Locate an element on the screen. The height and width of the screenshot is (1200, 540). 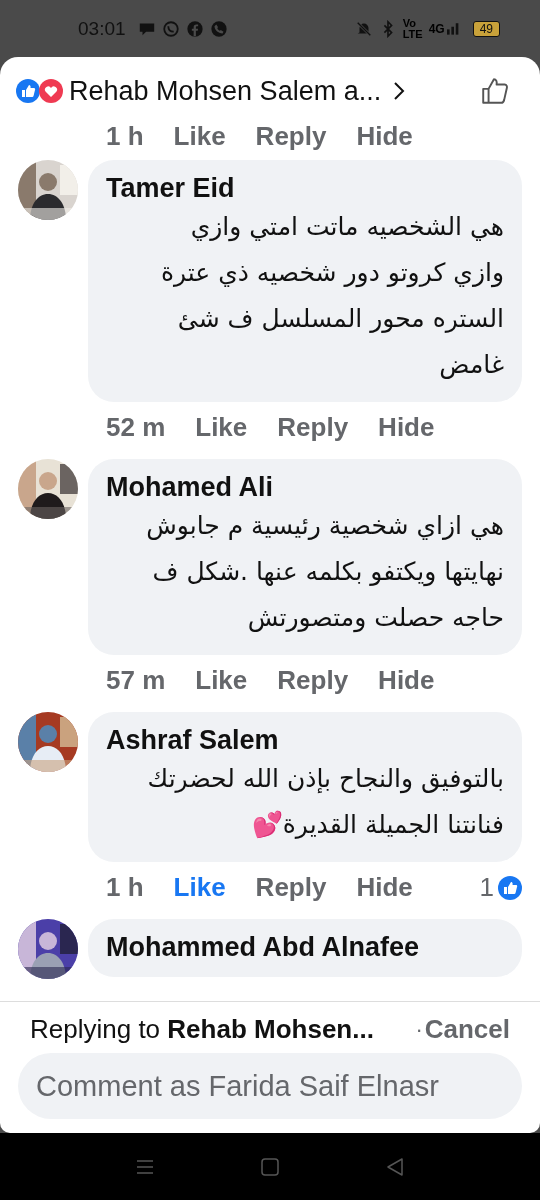
comment-time: 52 m is located at coordinates (136, 427).